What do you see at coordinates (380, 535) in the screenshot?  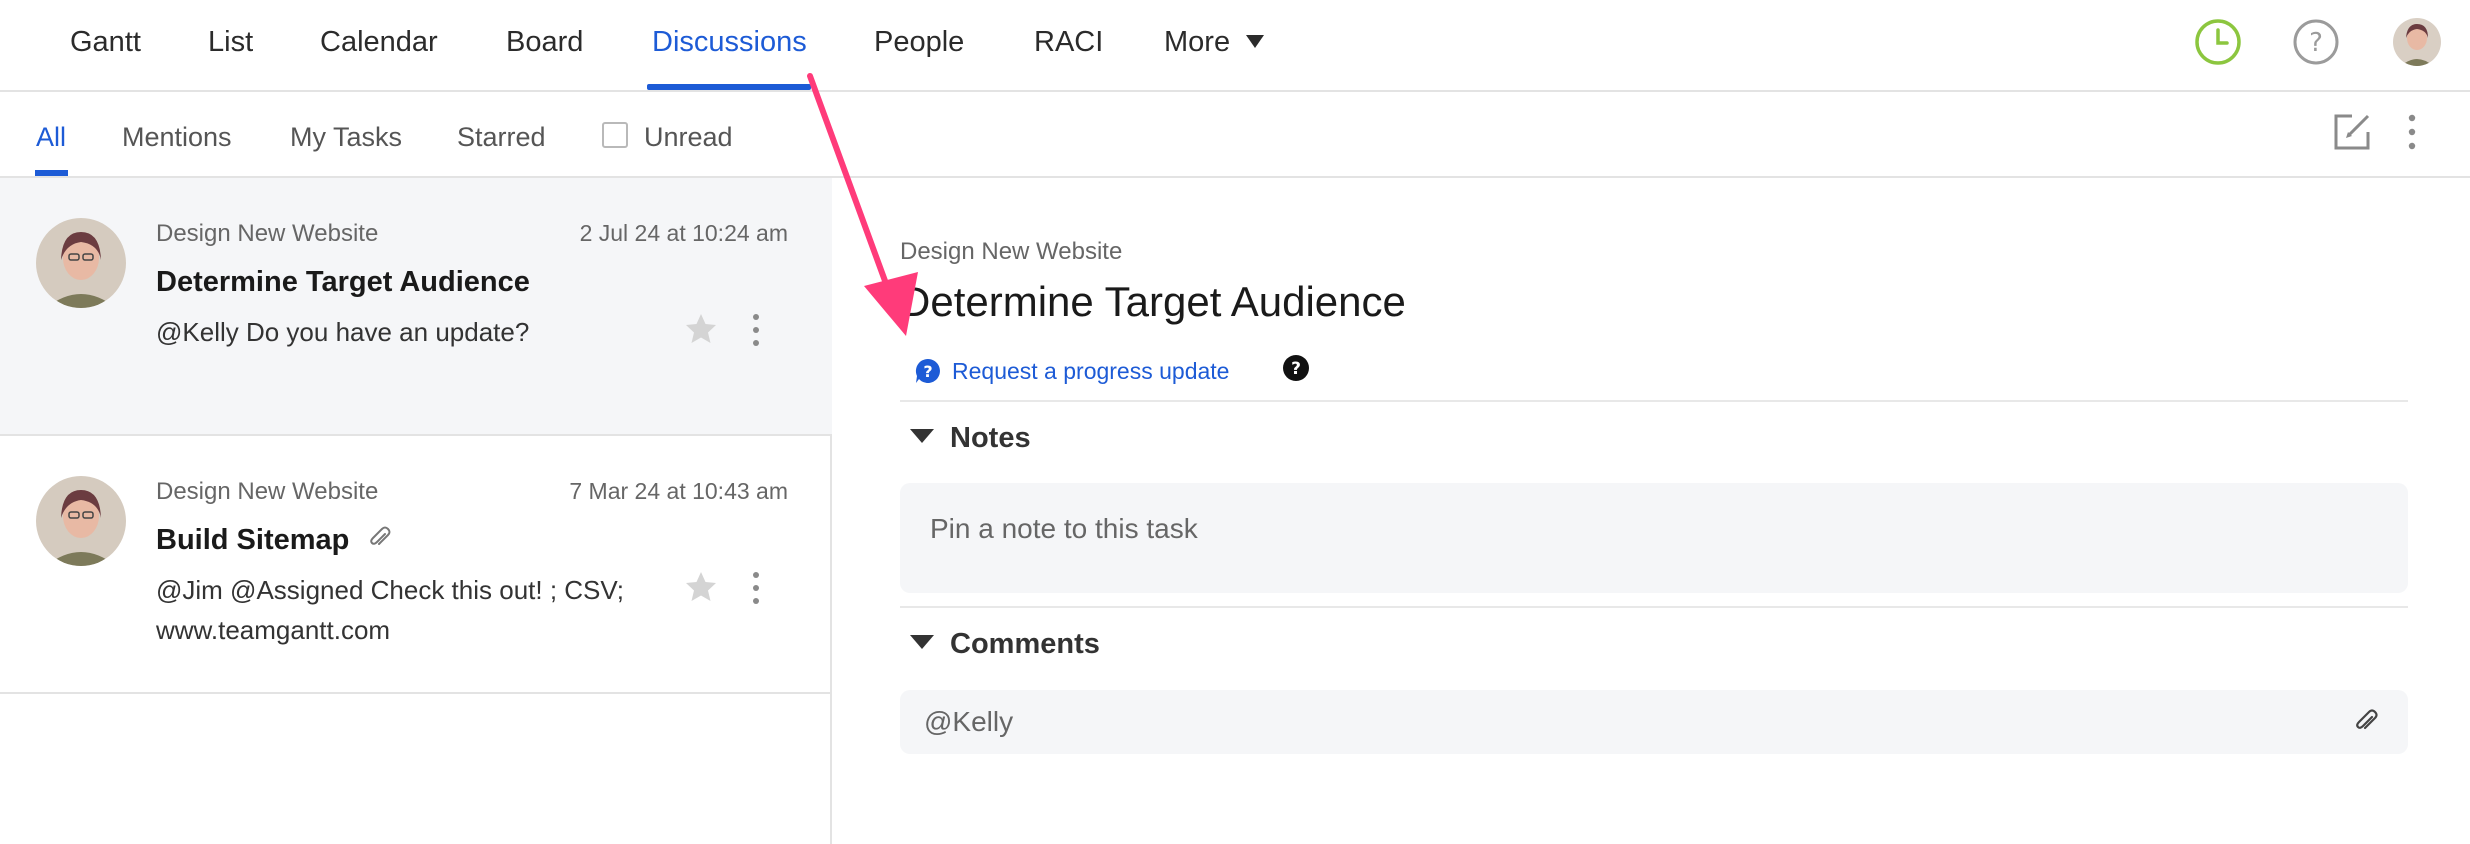 I see `paperclip-icon` at bounding box center [380, 535].